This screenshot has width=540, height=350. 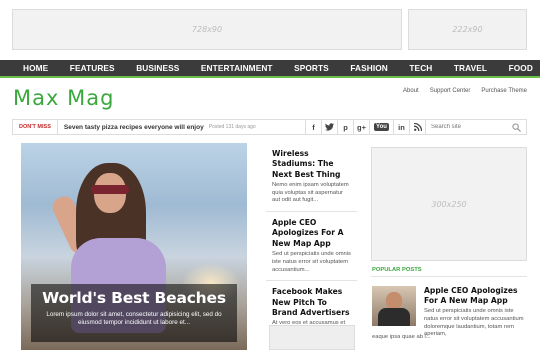 I want to click on social-links: f p g+ You in, so click(x=365, y=127).